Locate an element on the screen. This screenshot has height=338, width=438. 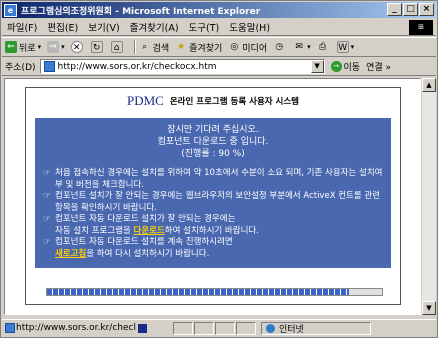
forward-arrow-icon: ⇒ is located at coordinates (53, 47).